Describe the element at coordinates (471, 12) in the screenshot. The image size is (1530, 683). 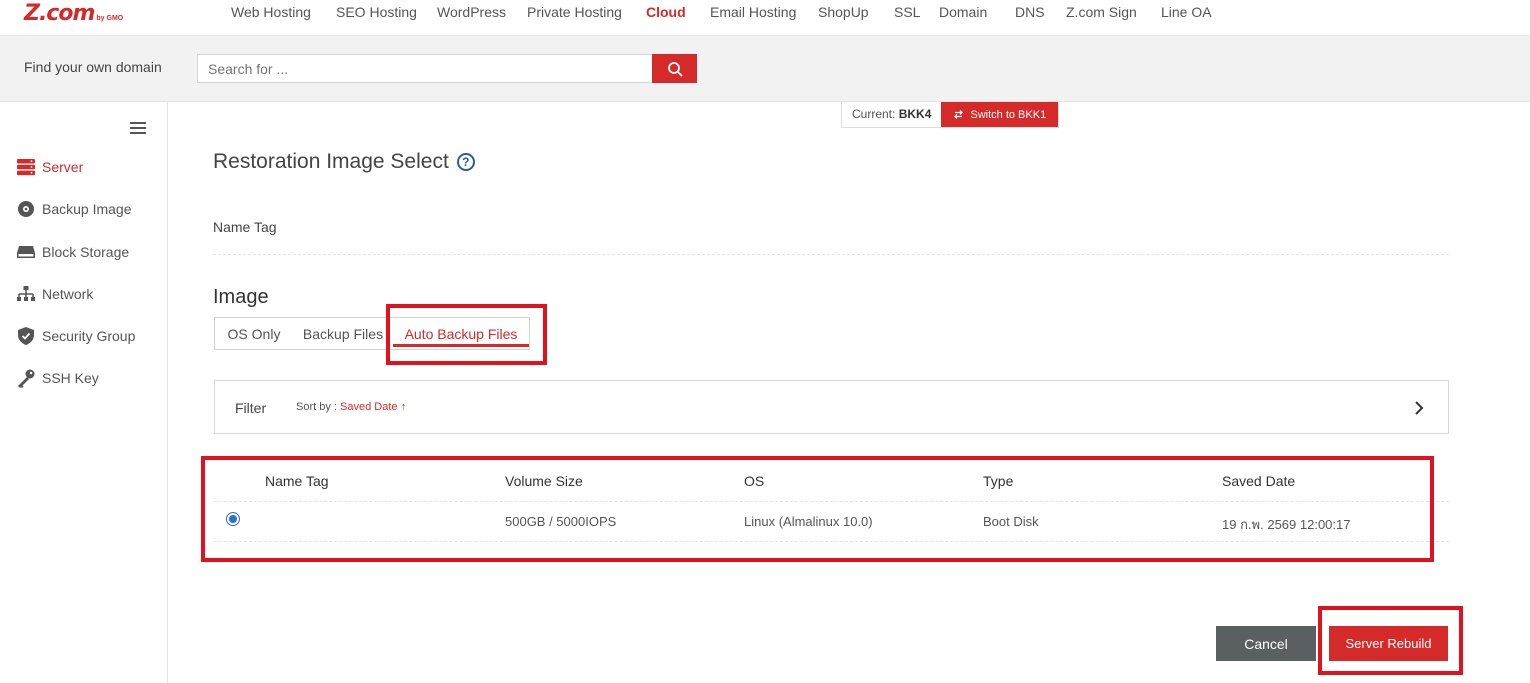
I see `nav-wordpress: WordPress` at that location.